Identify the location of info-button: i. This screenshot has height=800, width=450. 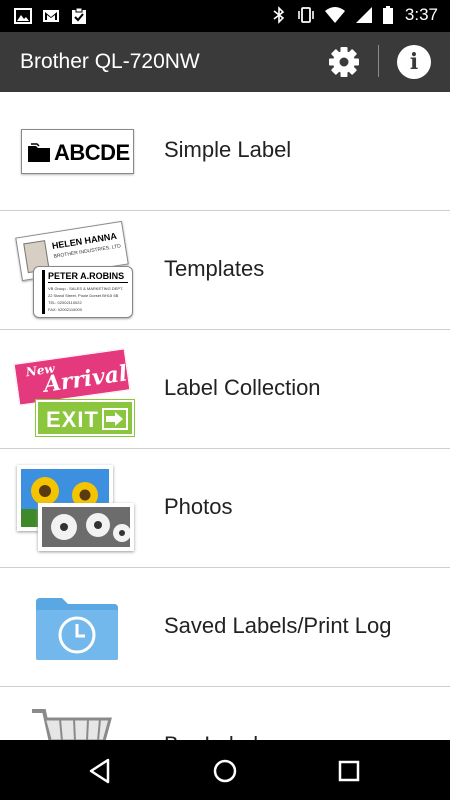
(414, 62).